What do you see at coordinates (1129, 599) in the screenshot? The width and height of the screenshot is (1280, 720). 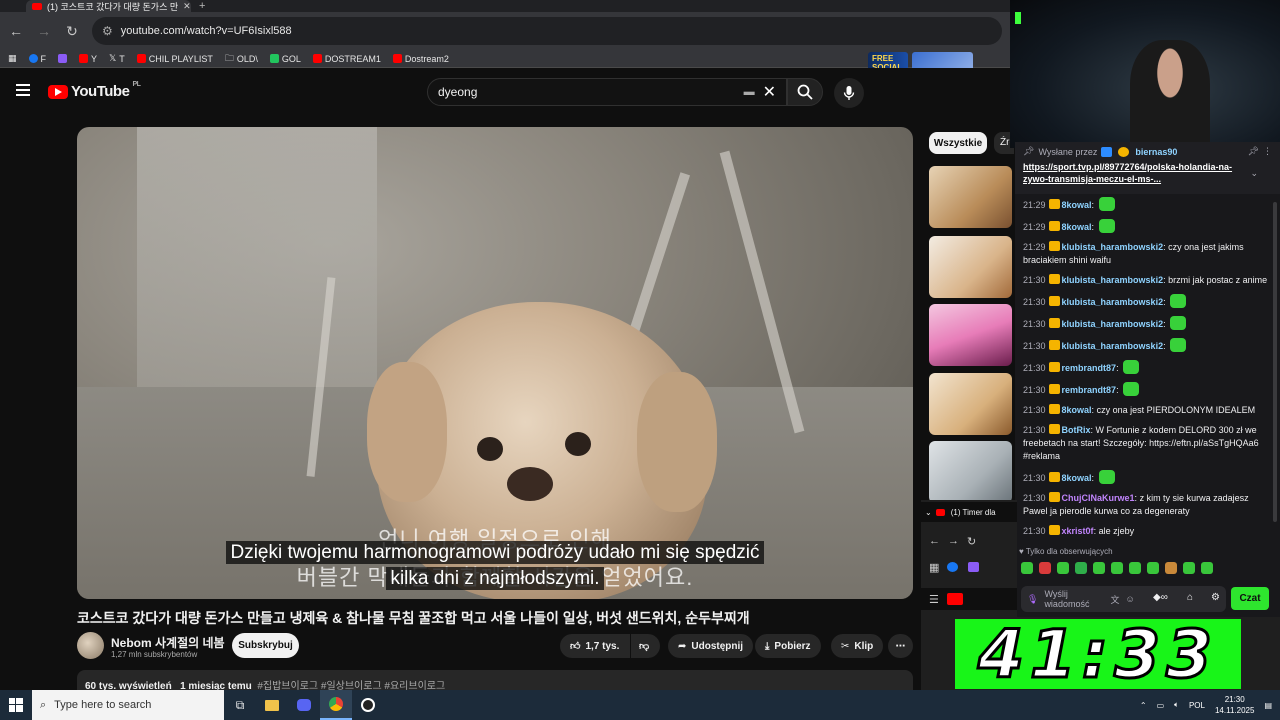 I see `emoji-icon: ☺` at bounding box center [1129, 599].